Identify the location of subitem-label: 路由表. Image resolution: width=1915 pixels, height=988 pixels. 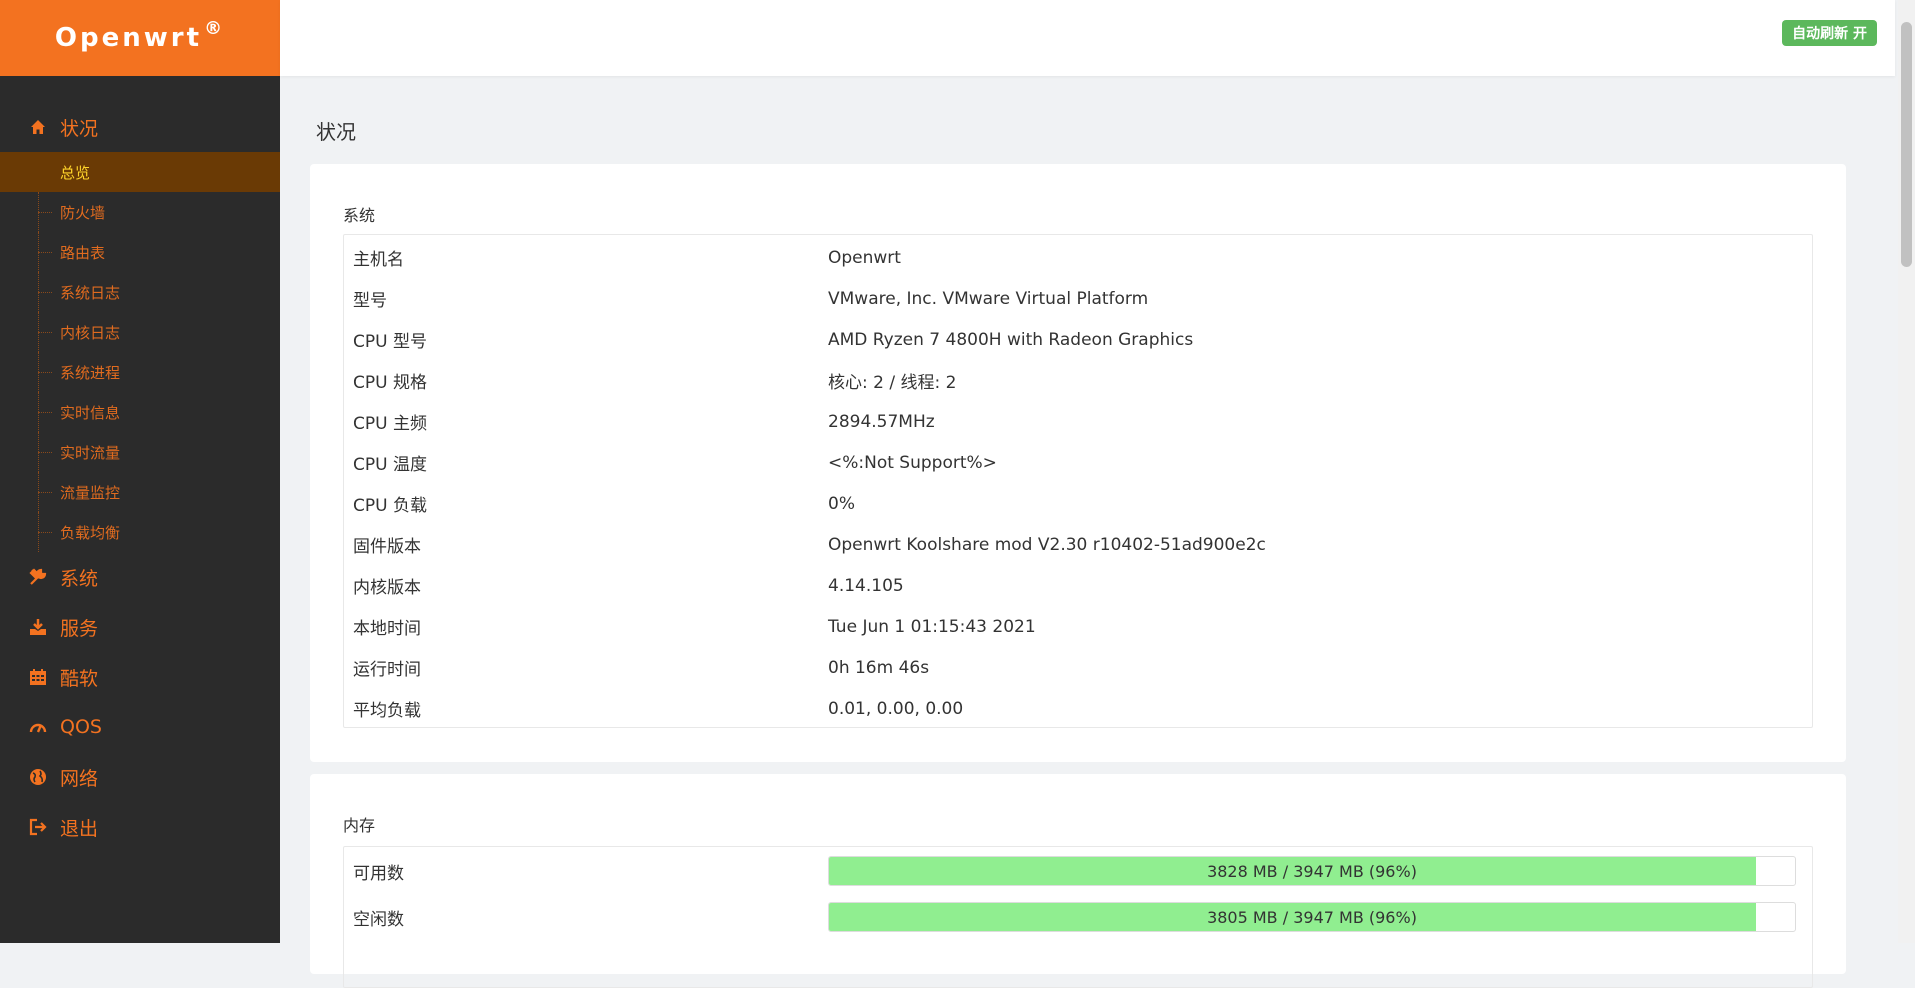
(83, 252).